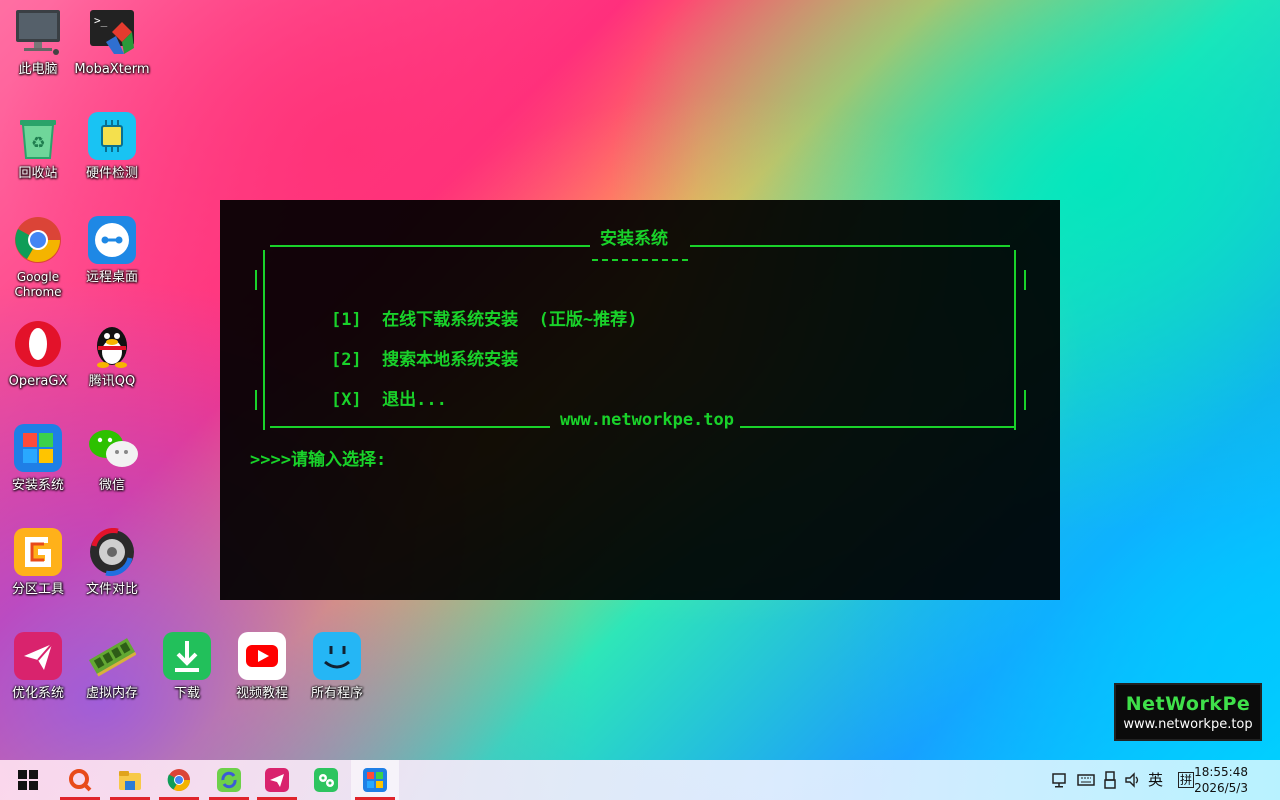 This screenshot has height=800, width=1280. What do you see at coordinates (261, 693) in the screenshot?
I see `desktop-icon-label: 视频教程` at bounding box center [261, 693].